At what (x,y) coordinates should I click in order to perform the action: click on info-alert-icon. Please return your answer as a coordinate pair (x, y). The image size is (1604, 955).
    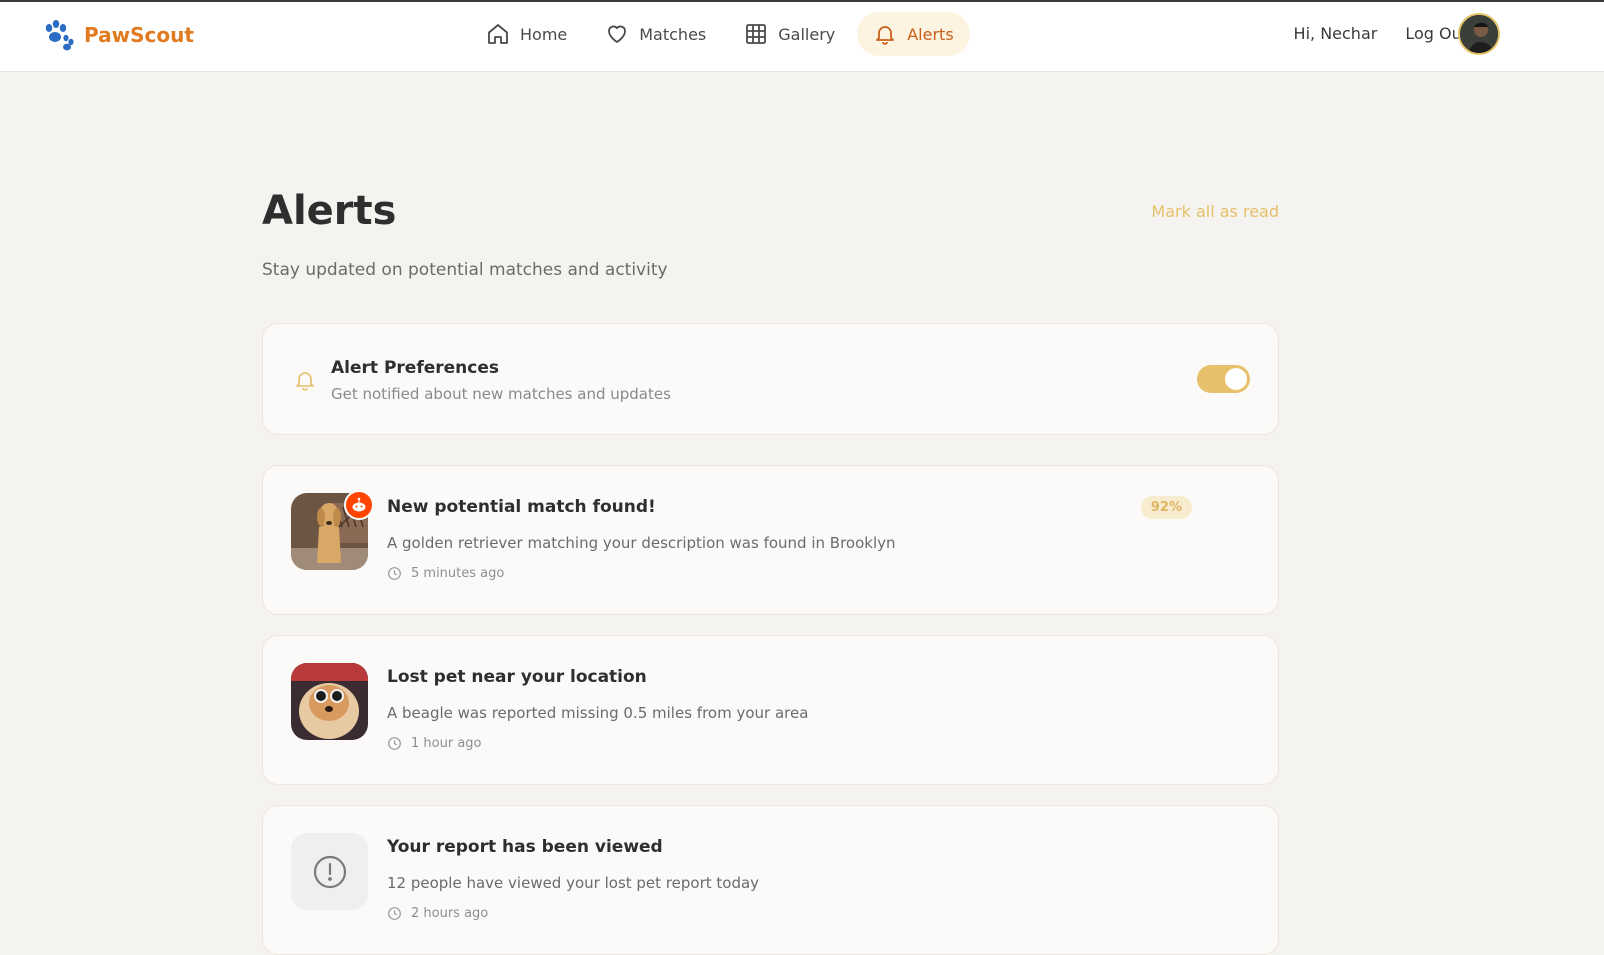
    Looking at the image, I should click on (329, 871).